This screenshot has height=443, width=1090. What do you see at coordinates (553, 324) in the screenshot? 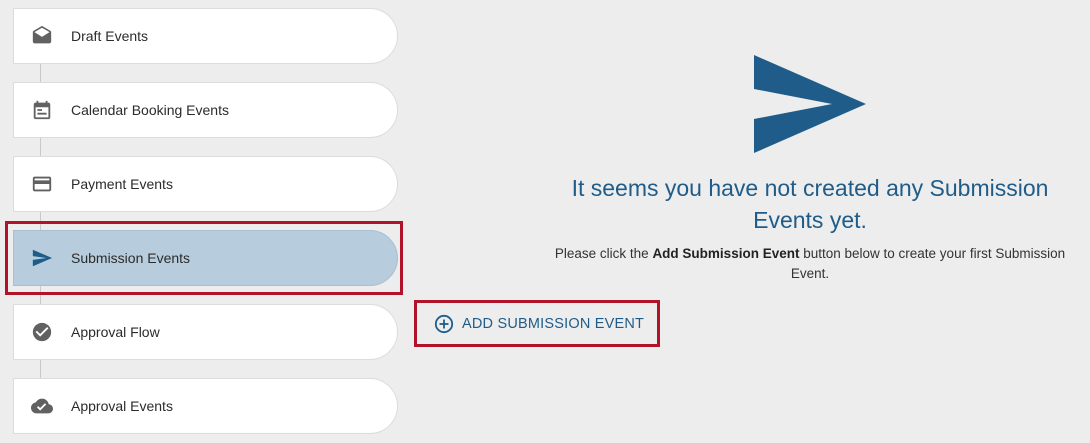
I see `add-button-label: ADD SUBMISSION EVENT` at bounding box center [553, 324].